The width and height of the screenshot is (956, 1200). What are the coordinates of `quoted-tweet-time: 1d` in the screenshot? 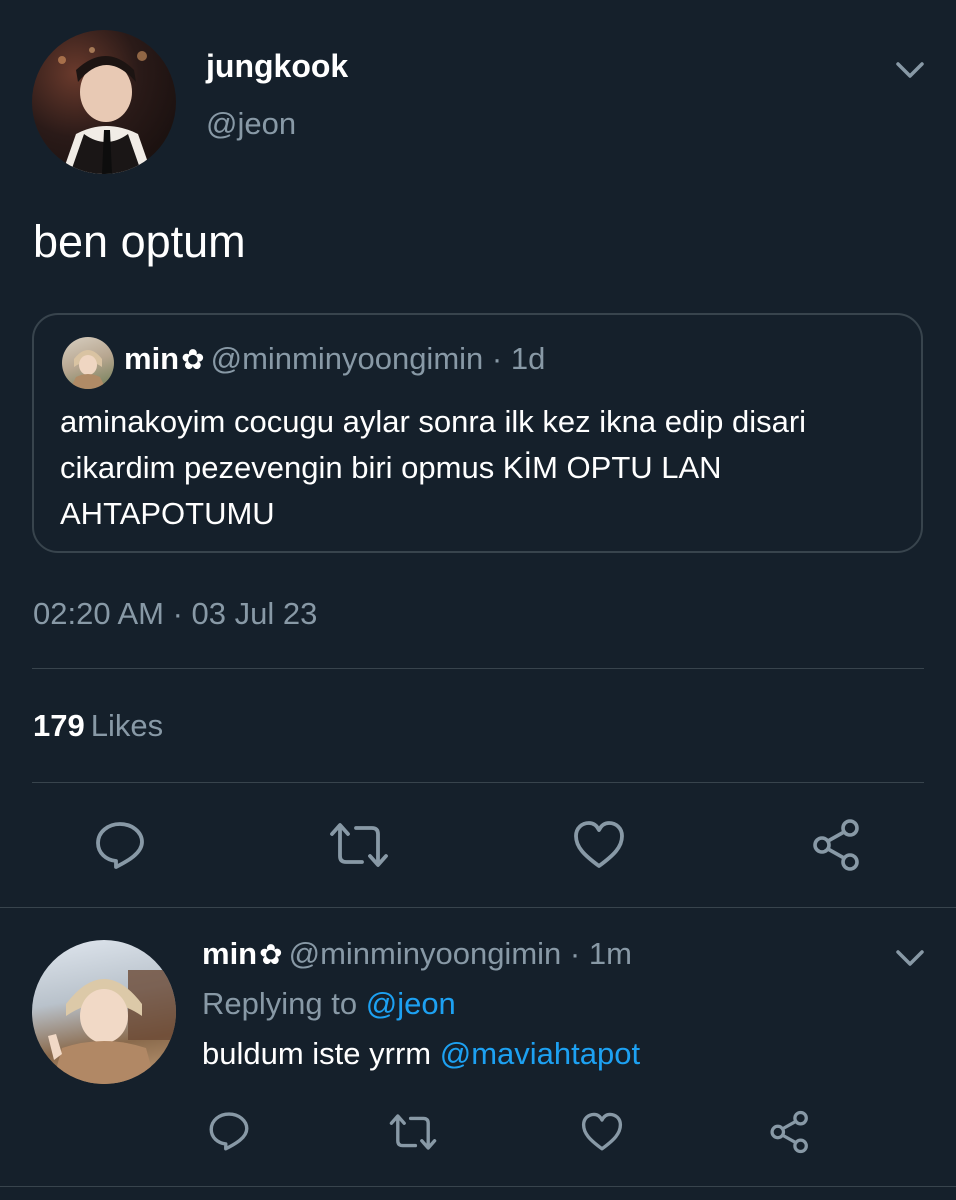 It's located at (528, 358).